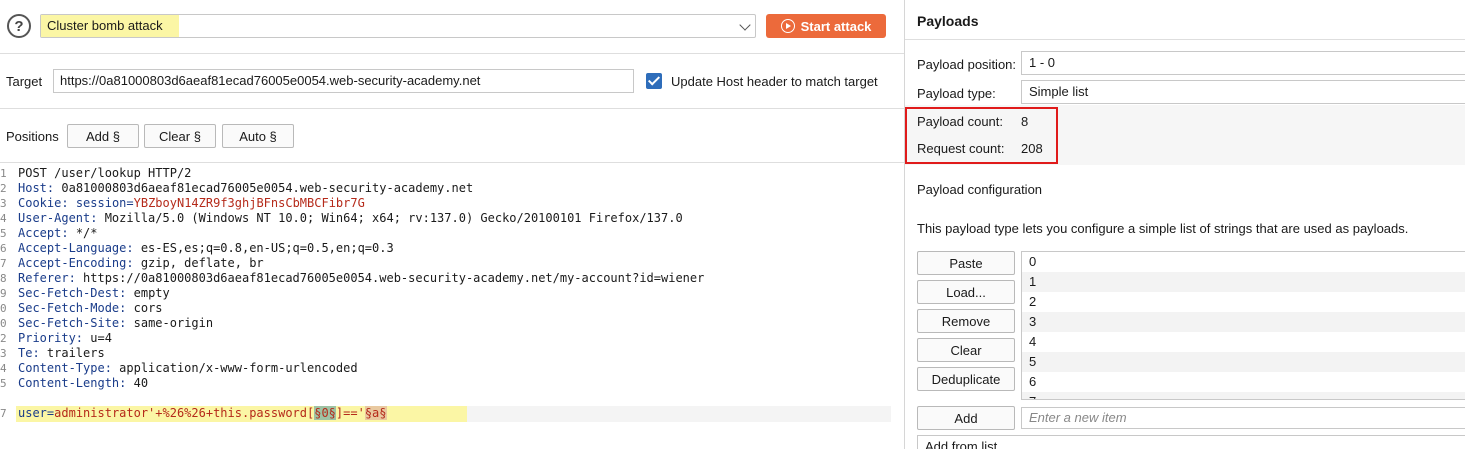  Describe the element at coordinates (1243, 418) in the screenshot. I see `new-item-input: Enter a new item` at that location.